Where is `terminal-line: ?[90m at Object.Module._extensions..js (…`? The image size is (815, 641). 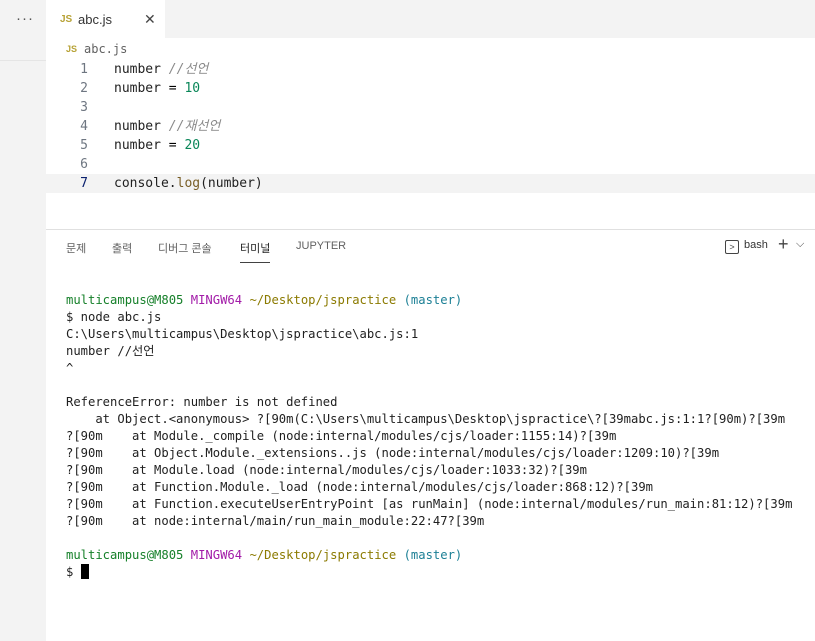
terminal-line: ?[90m at Object.Module._extensions..js (… is located at coordinates (393, 453).